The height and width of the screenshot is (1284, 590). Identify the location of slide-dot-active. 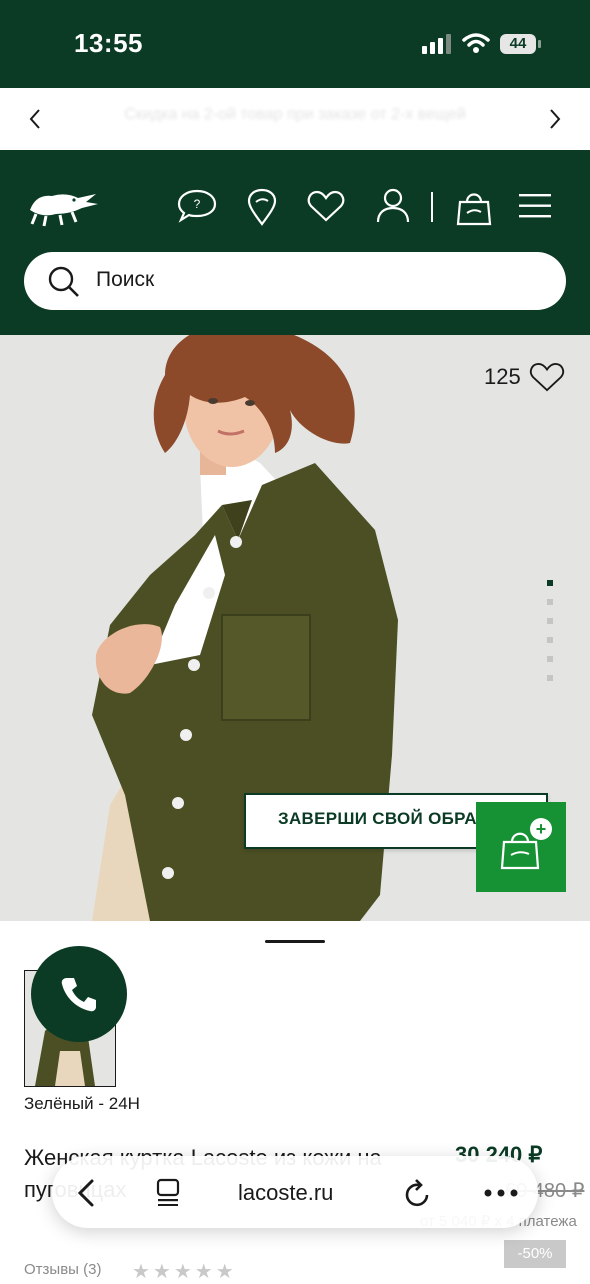
(550, 583).